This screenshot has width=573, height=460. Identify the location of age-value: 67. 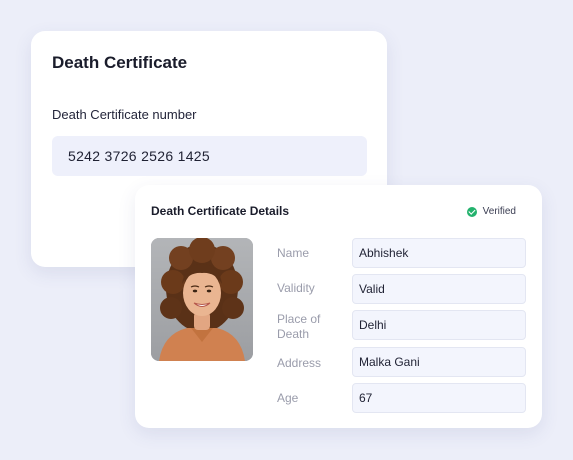
(439, 398).